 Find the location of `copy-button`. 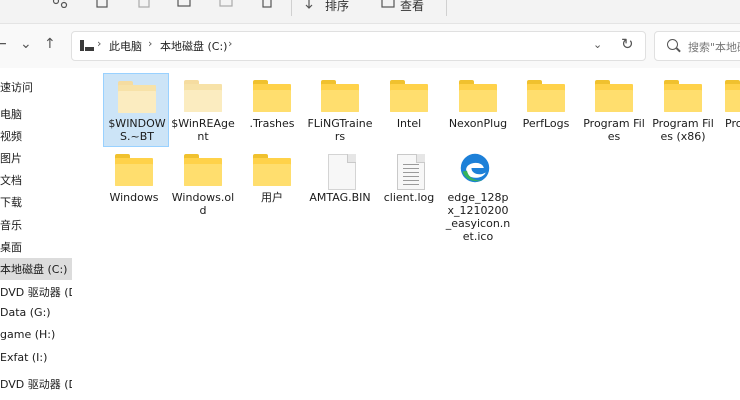

copy-button is located at coordinates (102, 4).